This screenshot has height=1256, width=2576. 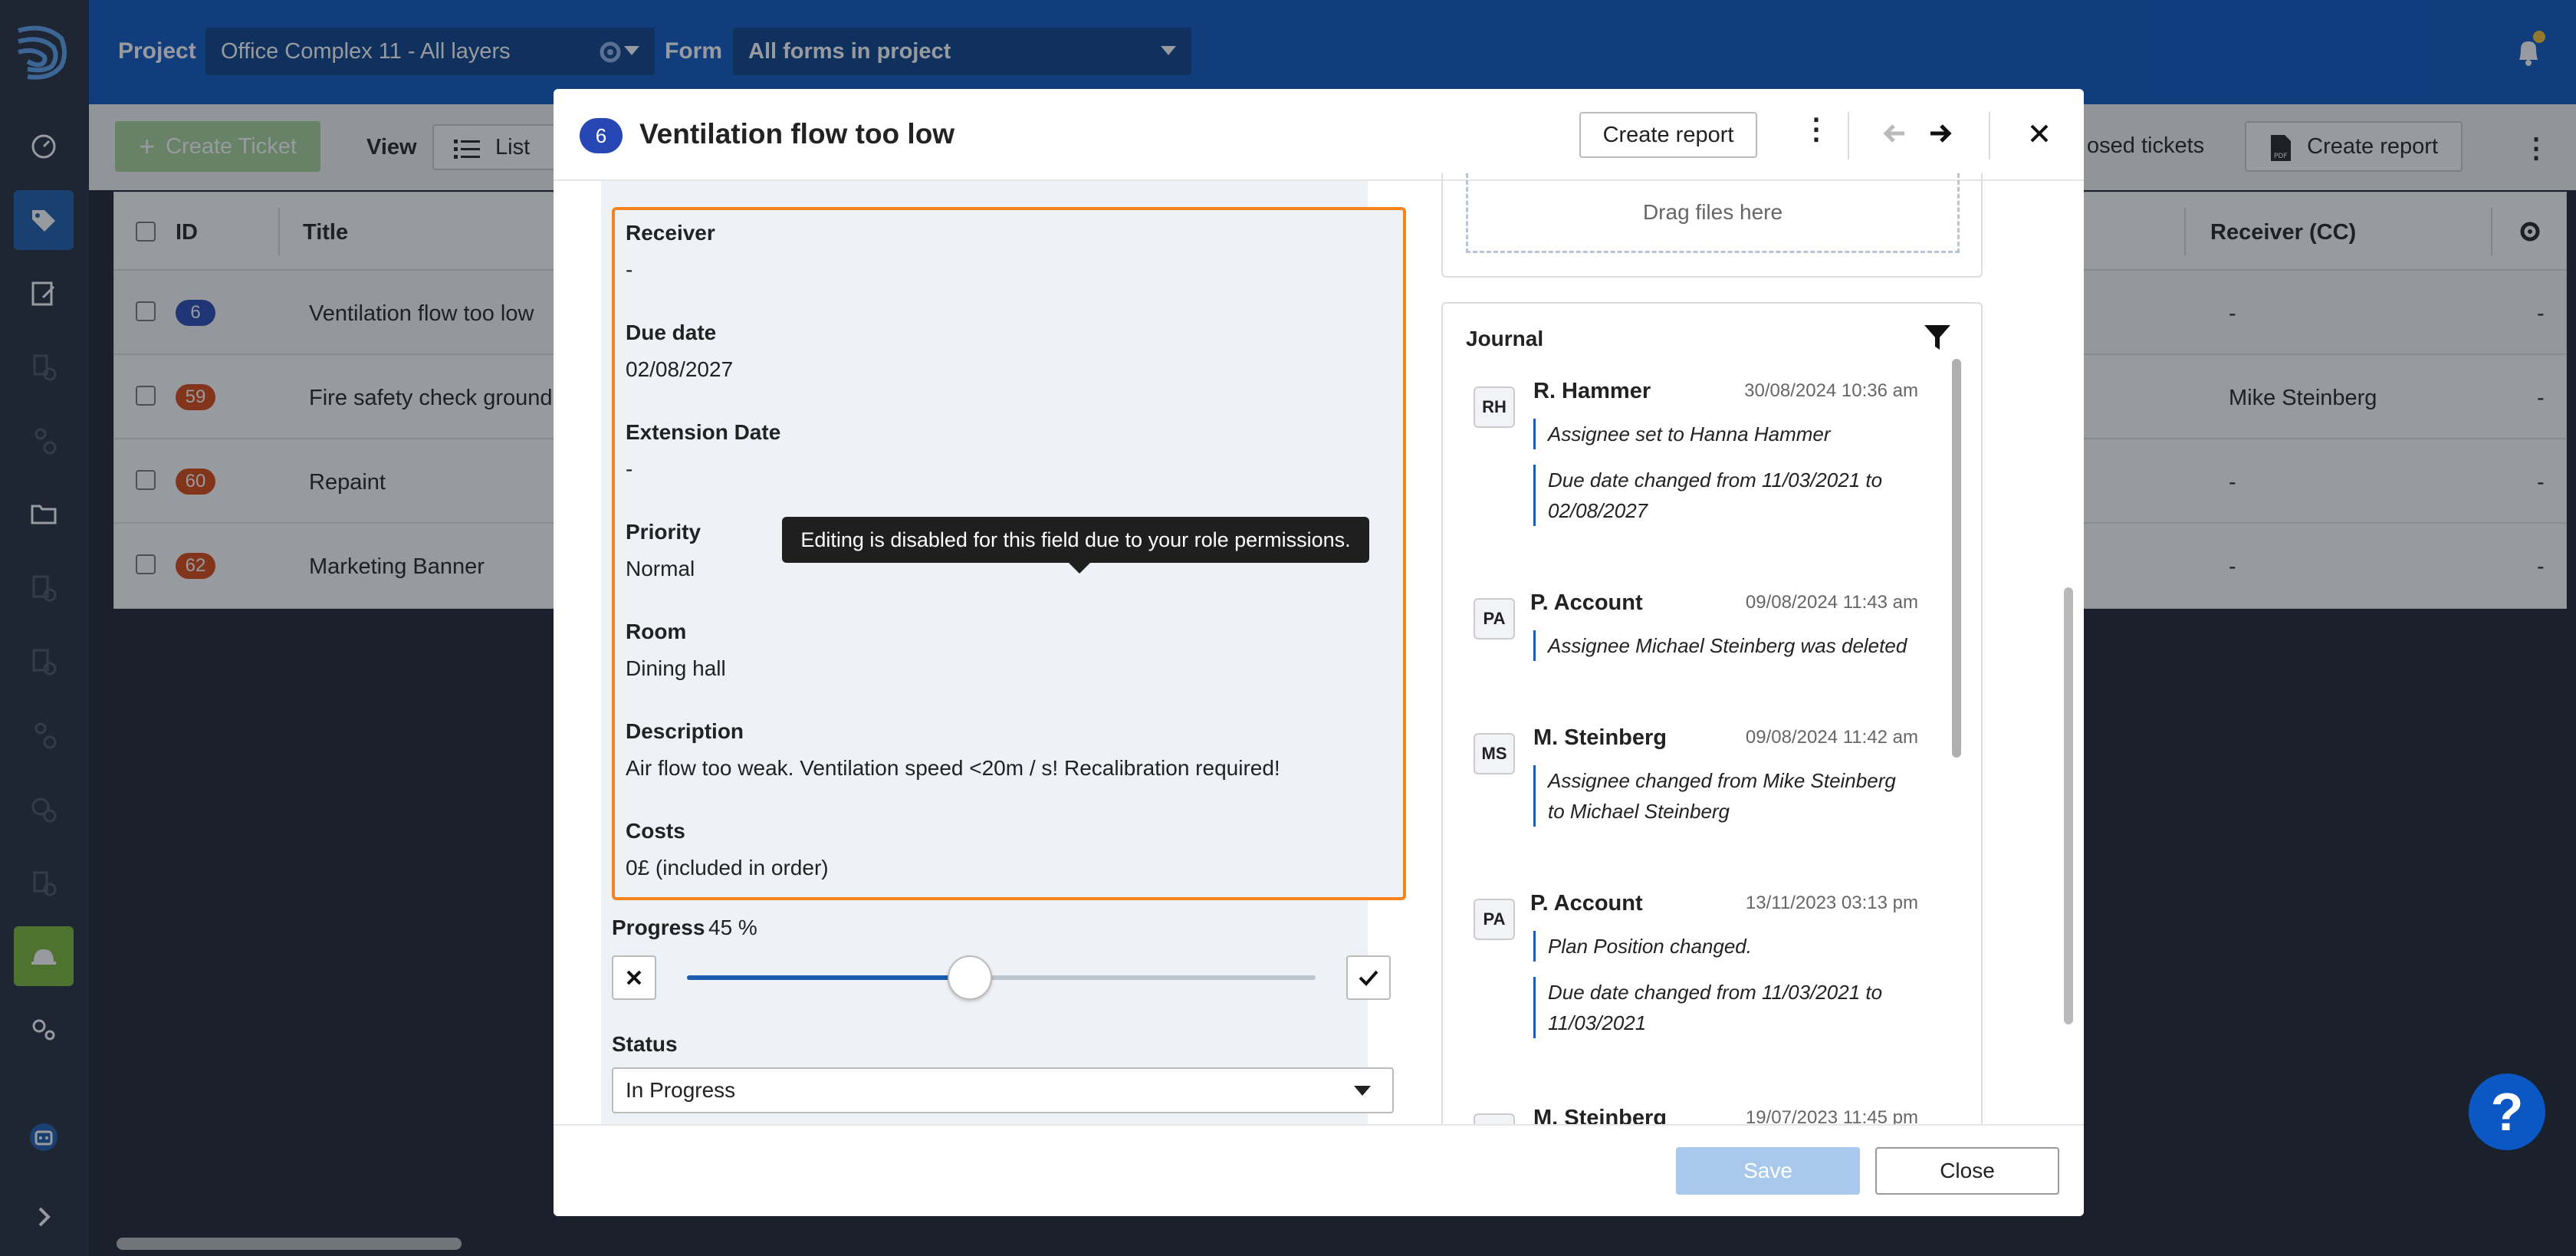 I want to click on status-select-value: In Progress, so click(x=681, y=1090).